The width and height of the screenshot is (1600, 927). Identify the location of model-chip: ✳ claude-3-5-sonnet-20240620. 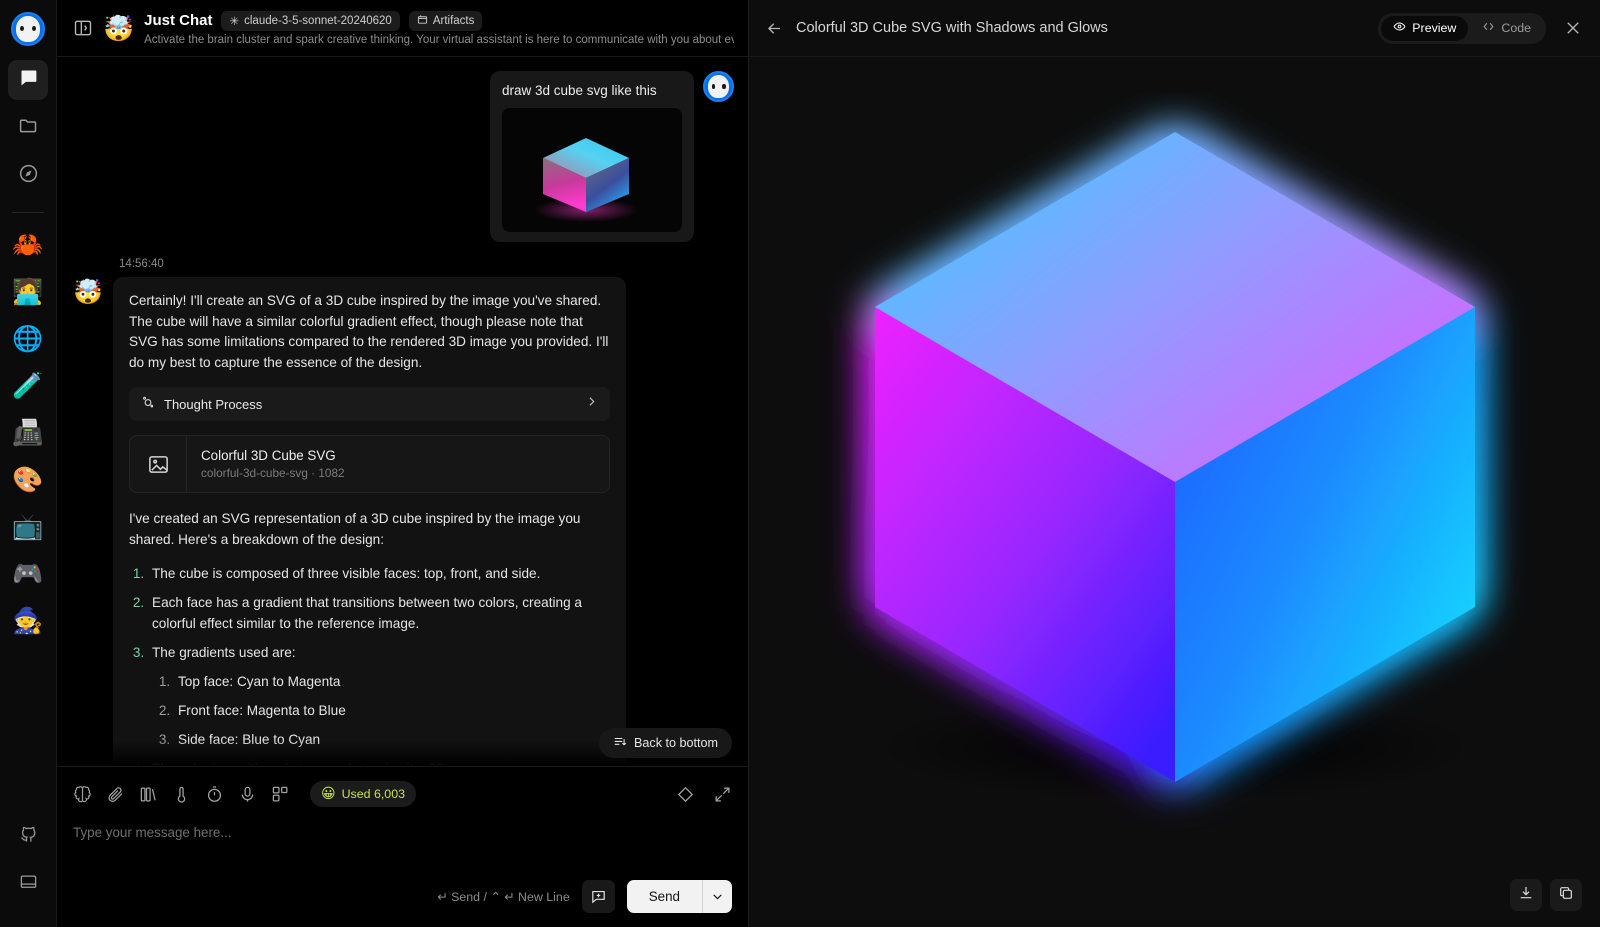
(310, 20).